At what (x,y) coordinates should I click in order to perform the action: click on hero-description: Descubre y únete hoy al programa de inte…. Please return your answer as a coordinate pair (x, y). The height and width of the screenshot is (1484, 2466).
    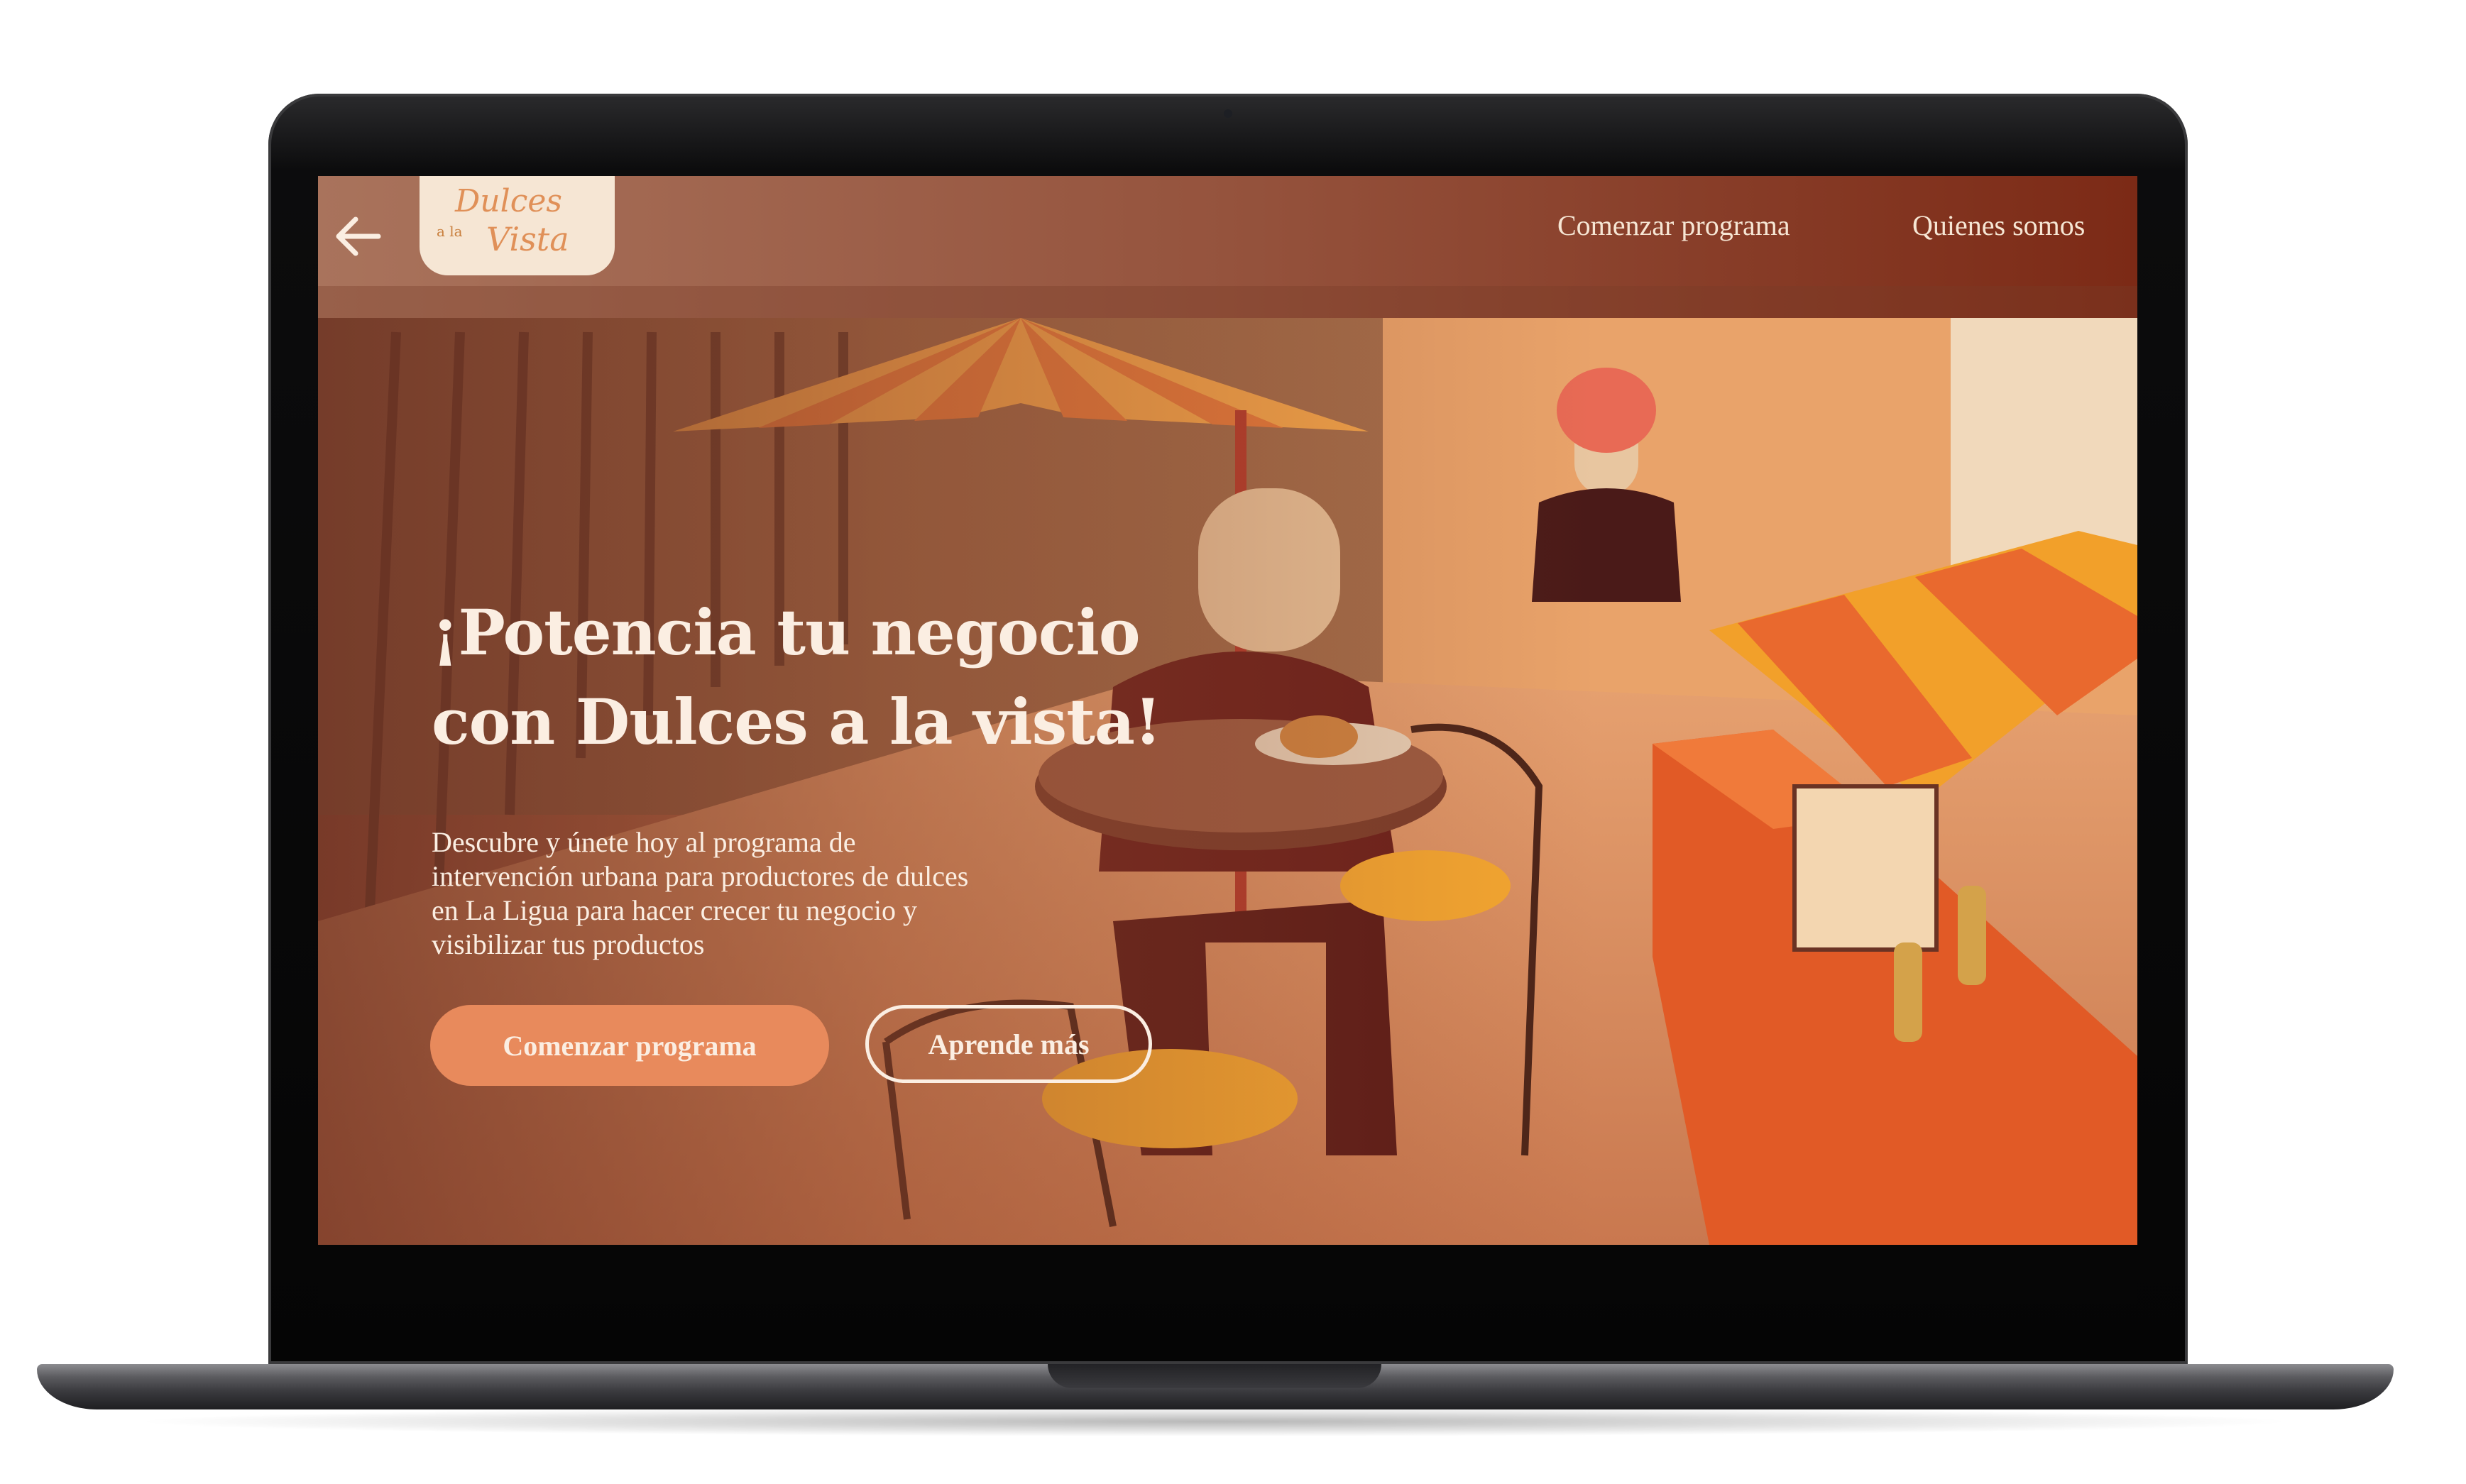
    Looking at the image, I should click on (786, 893).